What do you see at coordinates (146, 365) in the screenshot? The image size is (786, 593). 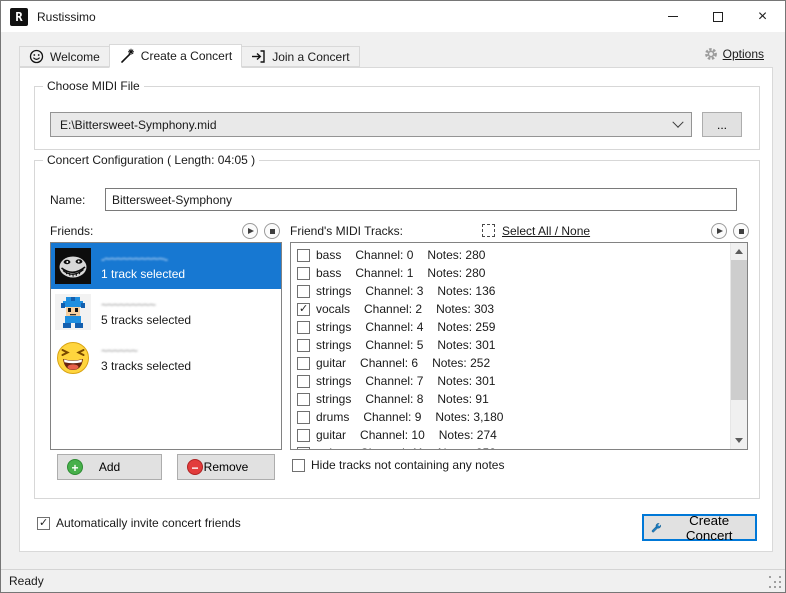 I see `friend-status: 3 tracks selected` at bounding box center [146, 365].